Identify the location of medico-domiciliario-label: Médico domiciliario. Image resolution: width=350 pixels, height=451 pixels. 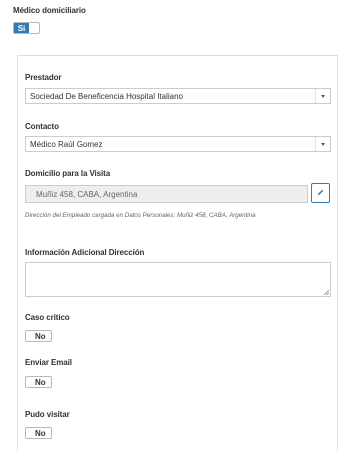
(49, 10).